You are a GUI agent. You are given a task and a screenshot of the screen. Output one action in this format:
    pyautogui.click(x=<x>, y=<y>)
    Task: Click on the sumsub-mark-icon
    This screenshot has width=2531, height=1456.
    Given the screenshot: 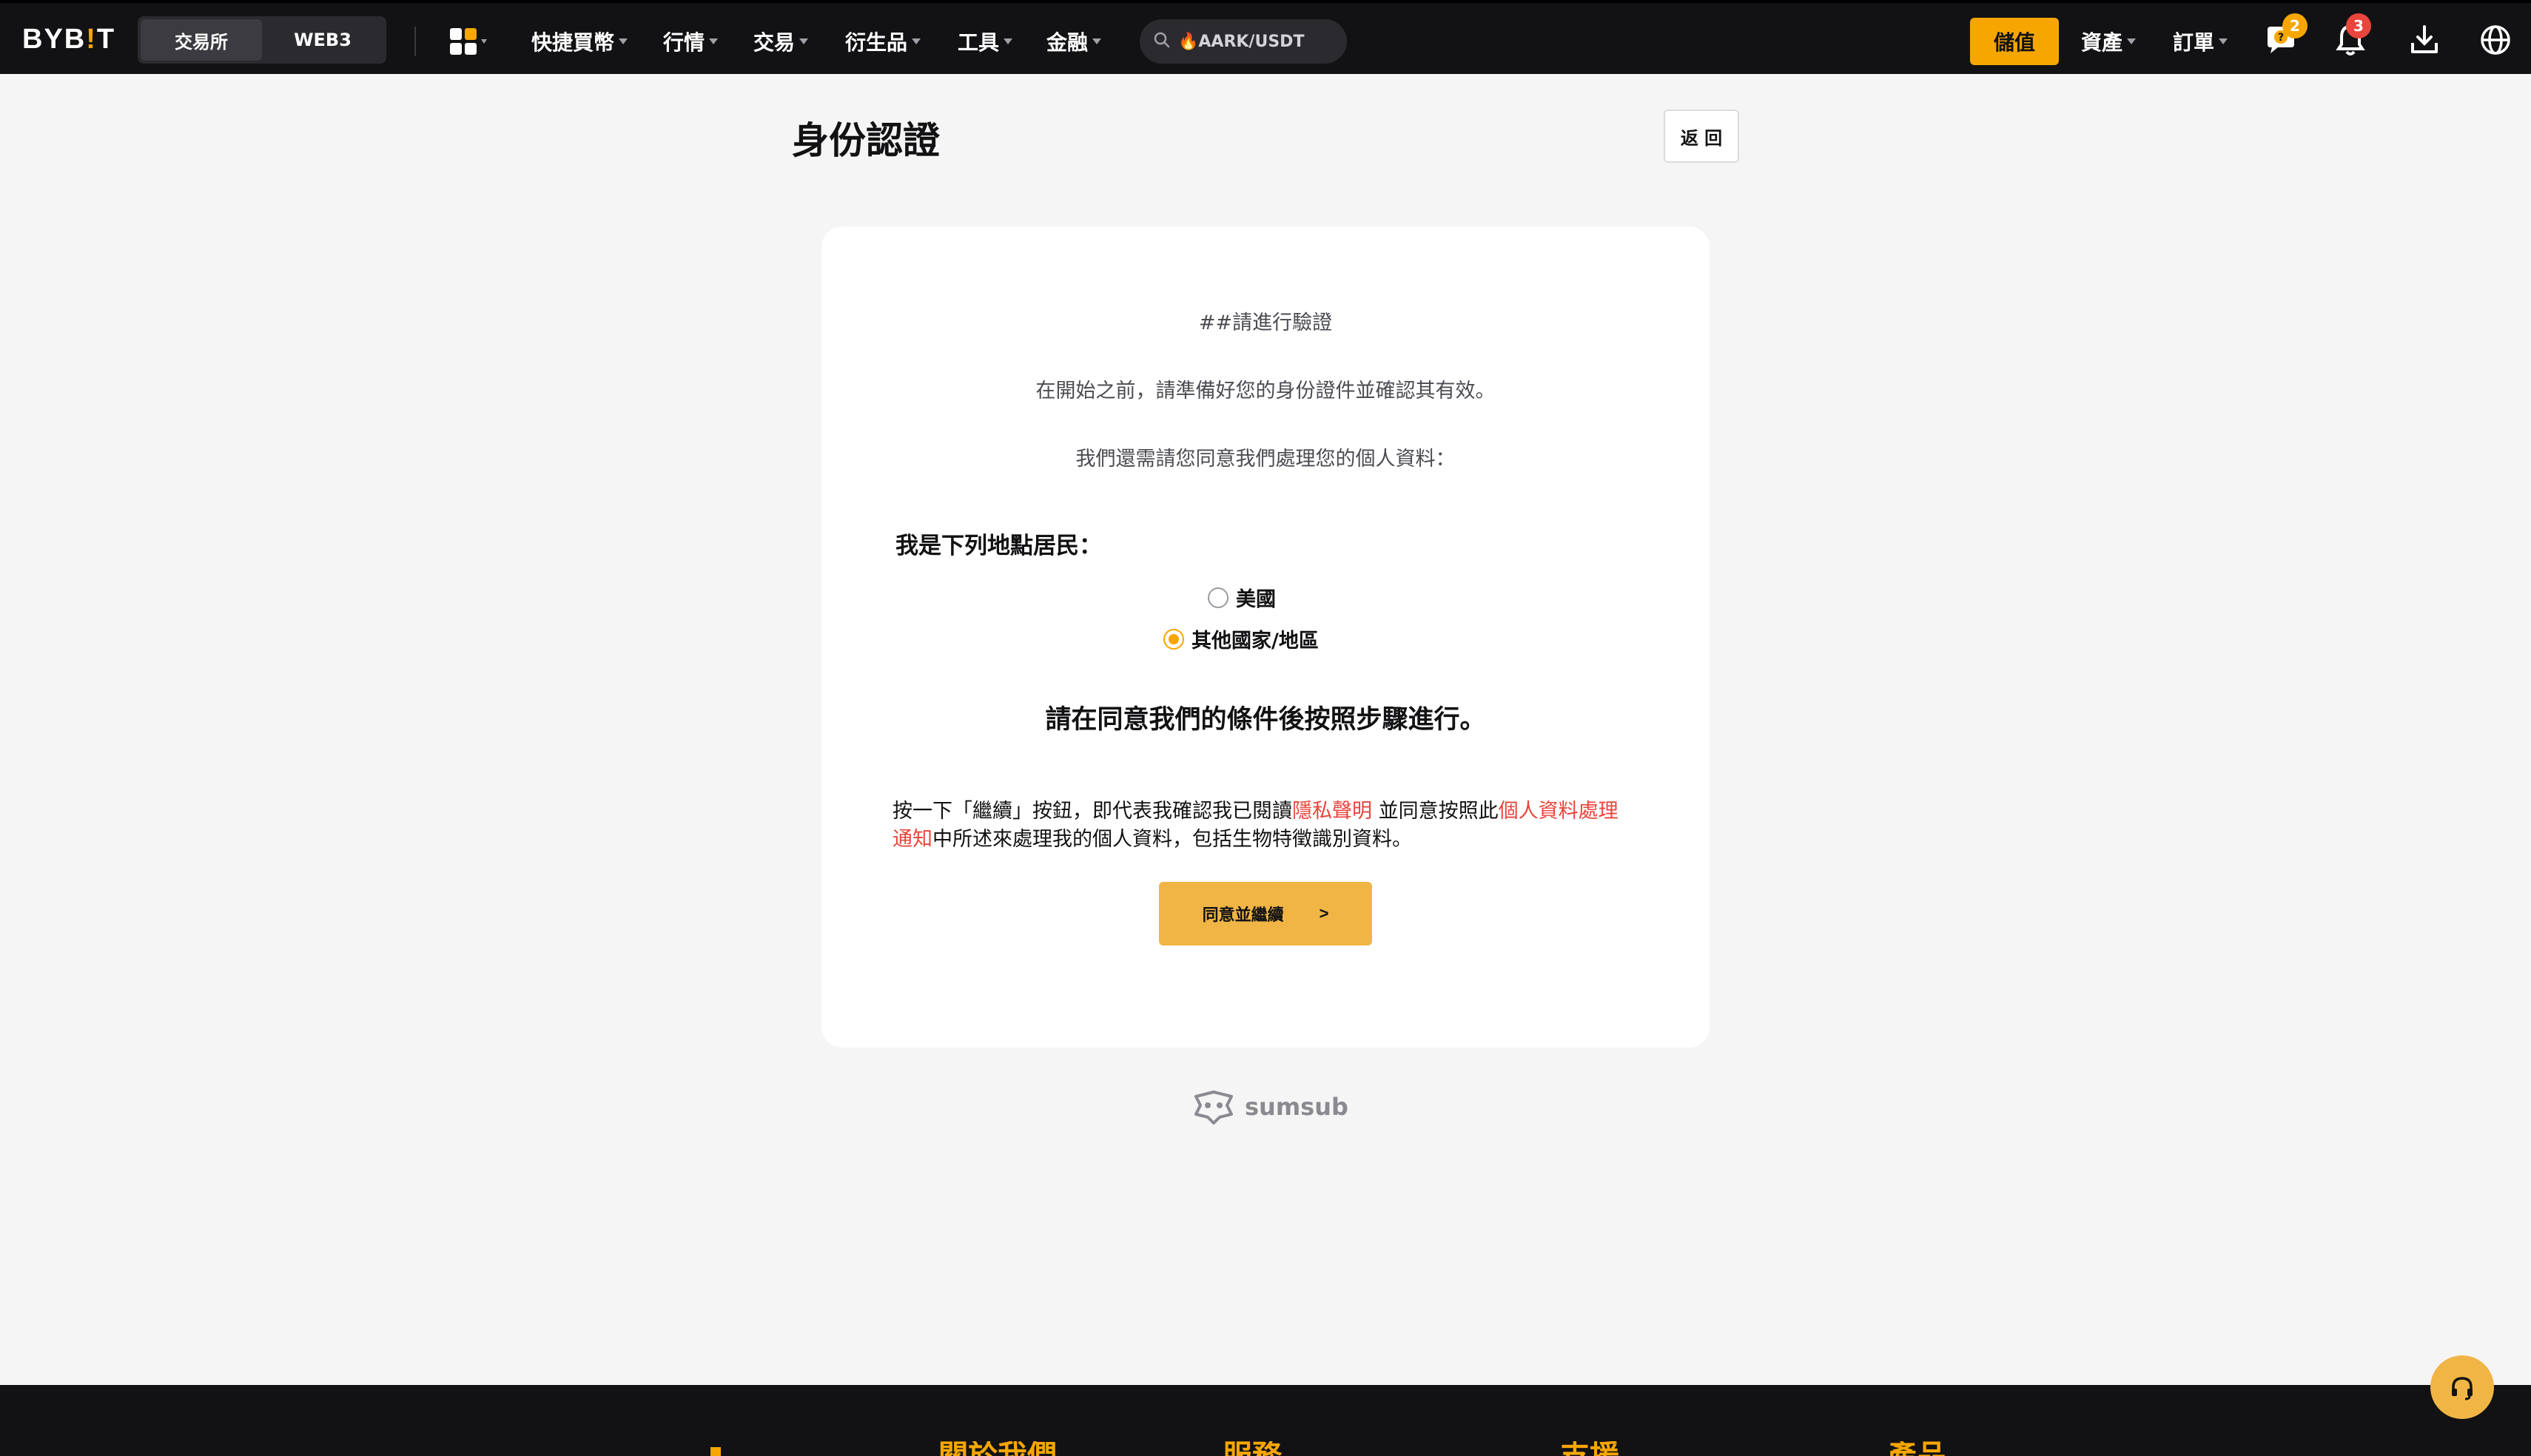 What is the action you would take?
    pyautogui.click(x=1213, y=1108)
    